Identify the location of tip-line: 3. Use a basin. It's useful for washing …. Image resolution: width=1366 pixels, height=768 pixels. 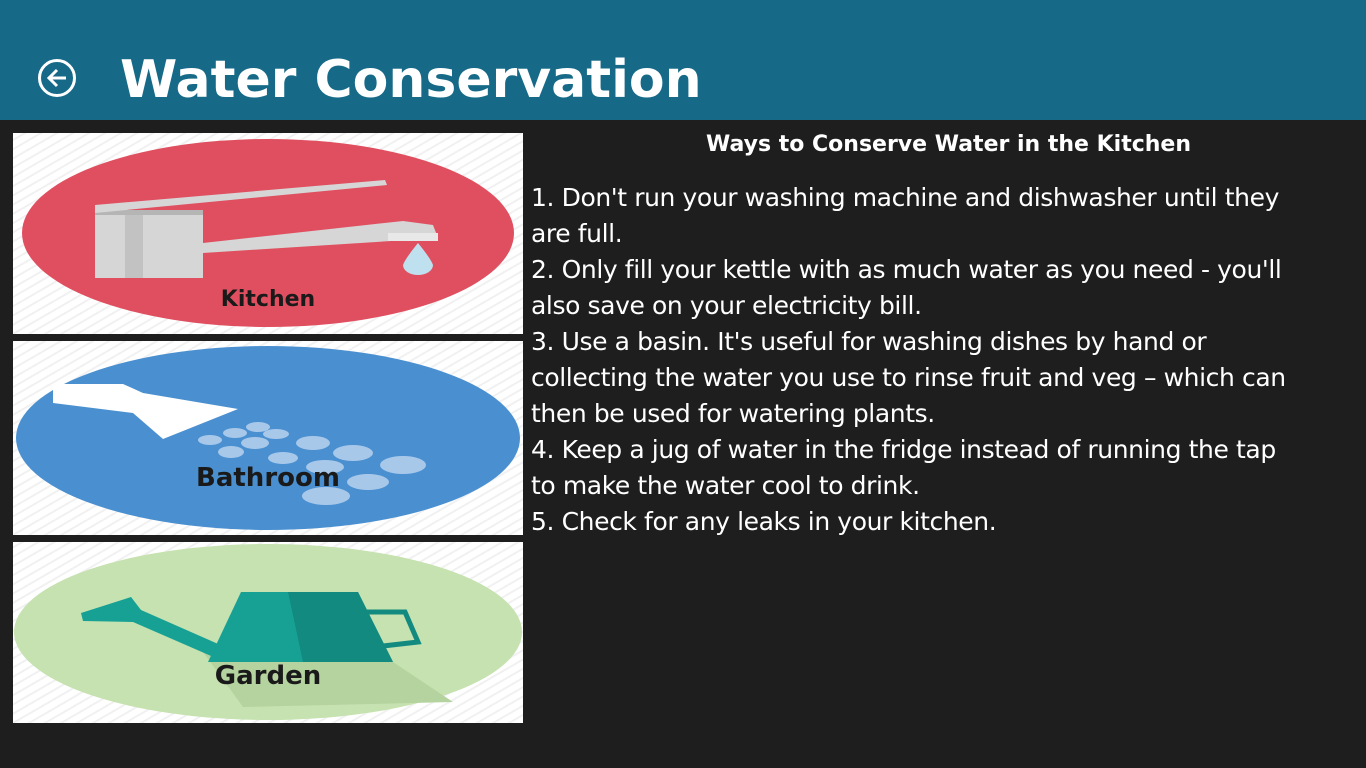
(869, 341).